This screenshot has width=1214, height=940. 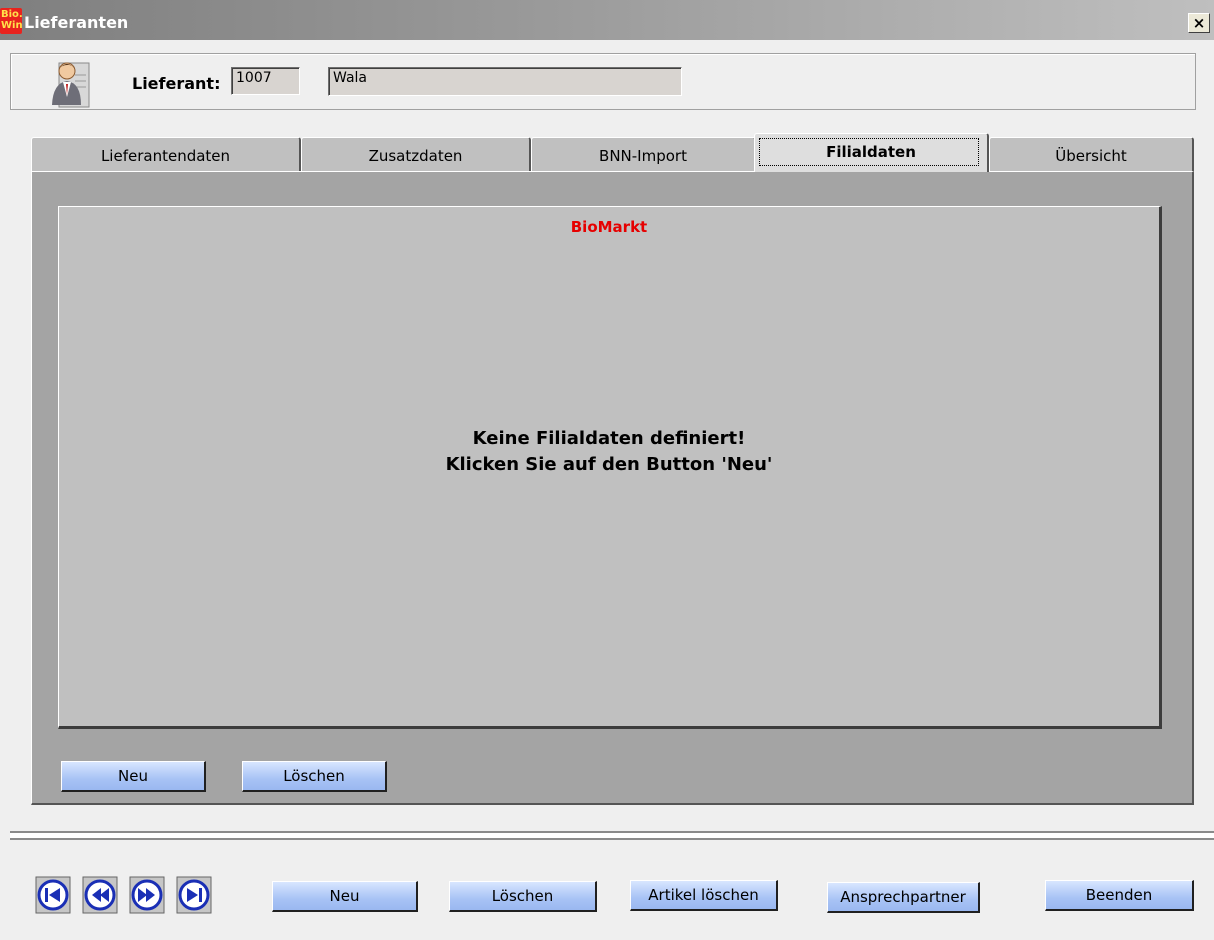 I want to click on empty-message-line1: Keine Filialdaten definiert!, so click(x=609, y=438).